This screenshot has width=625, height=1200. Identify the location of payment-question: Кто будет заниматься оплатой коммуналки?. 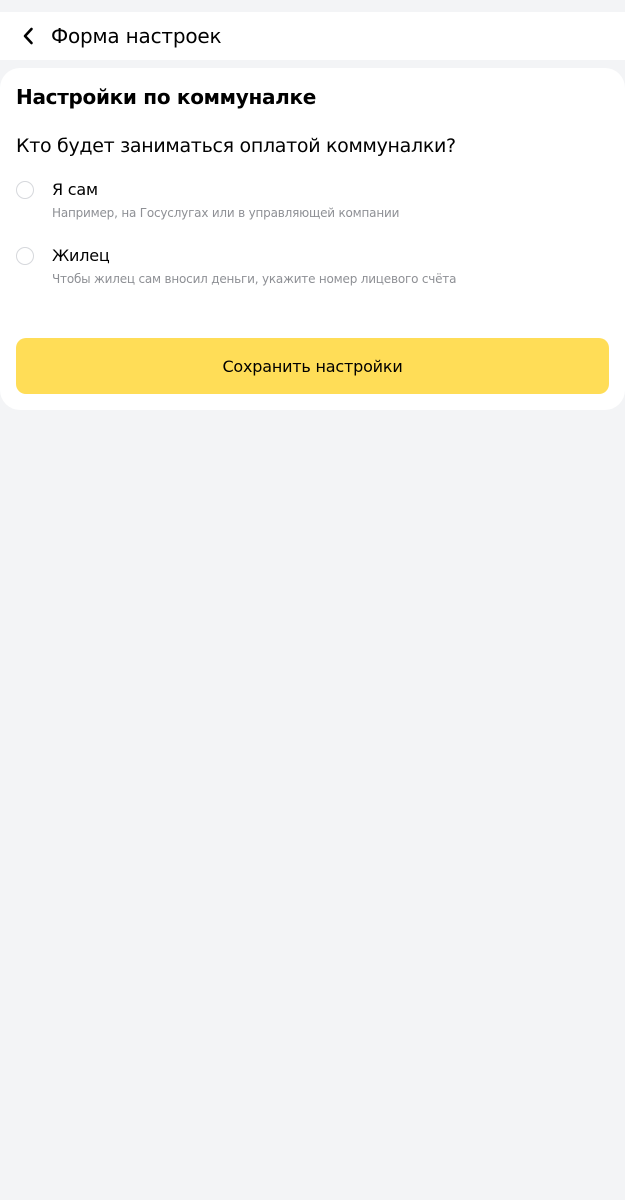
(236, 146).